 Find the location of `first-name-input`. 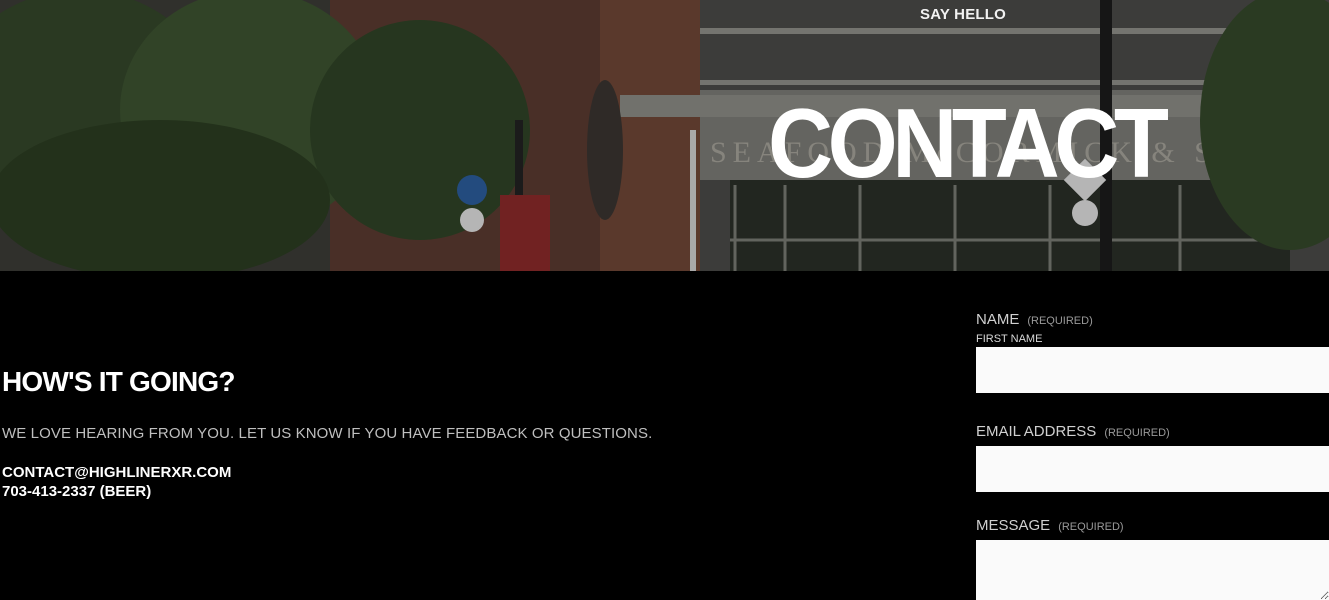

first-name-input is located at coordinates (1152, 370).